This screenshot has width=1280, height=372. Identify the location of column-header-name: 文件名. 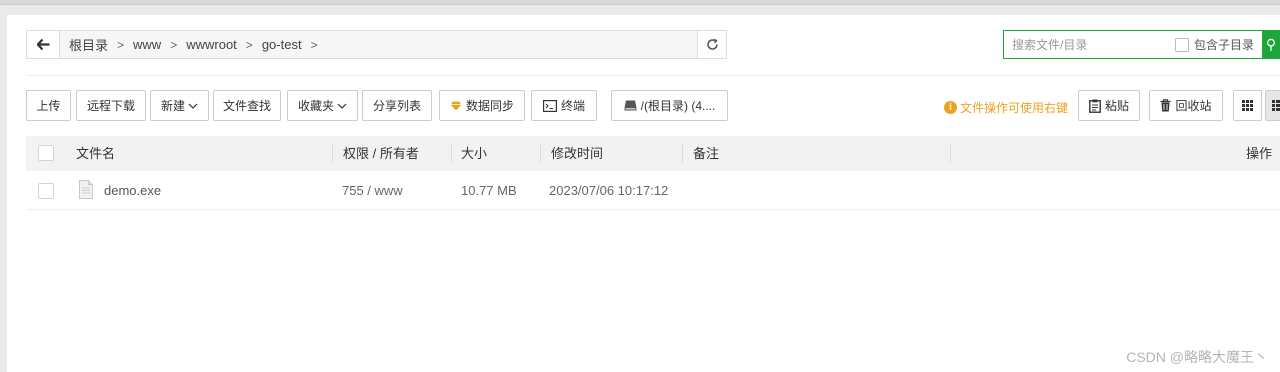
(95, 153).